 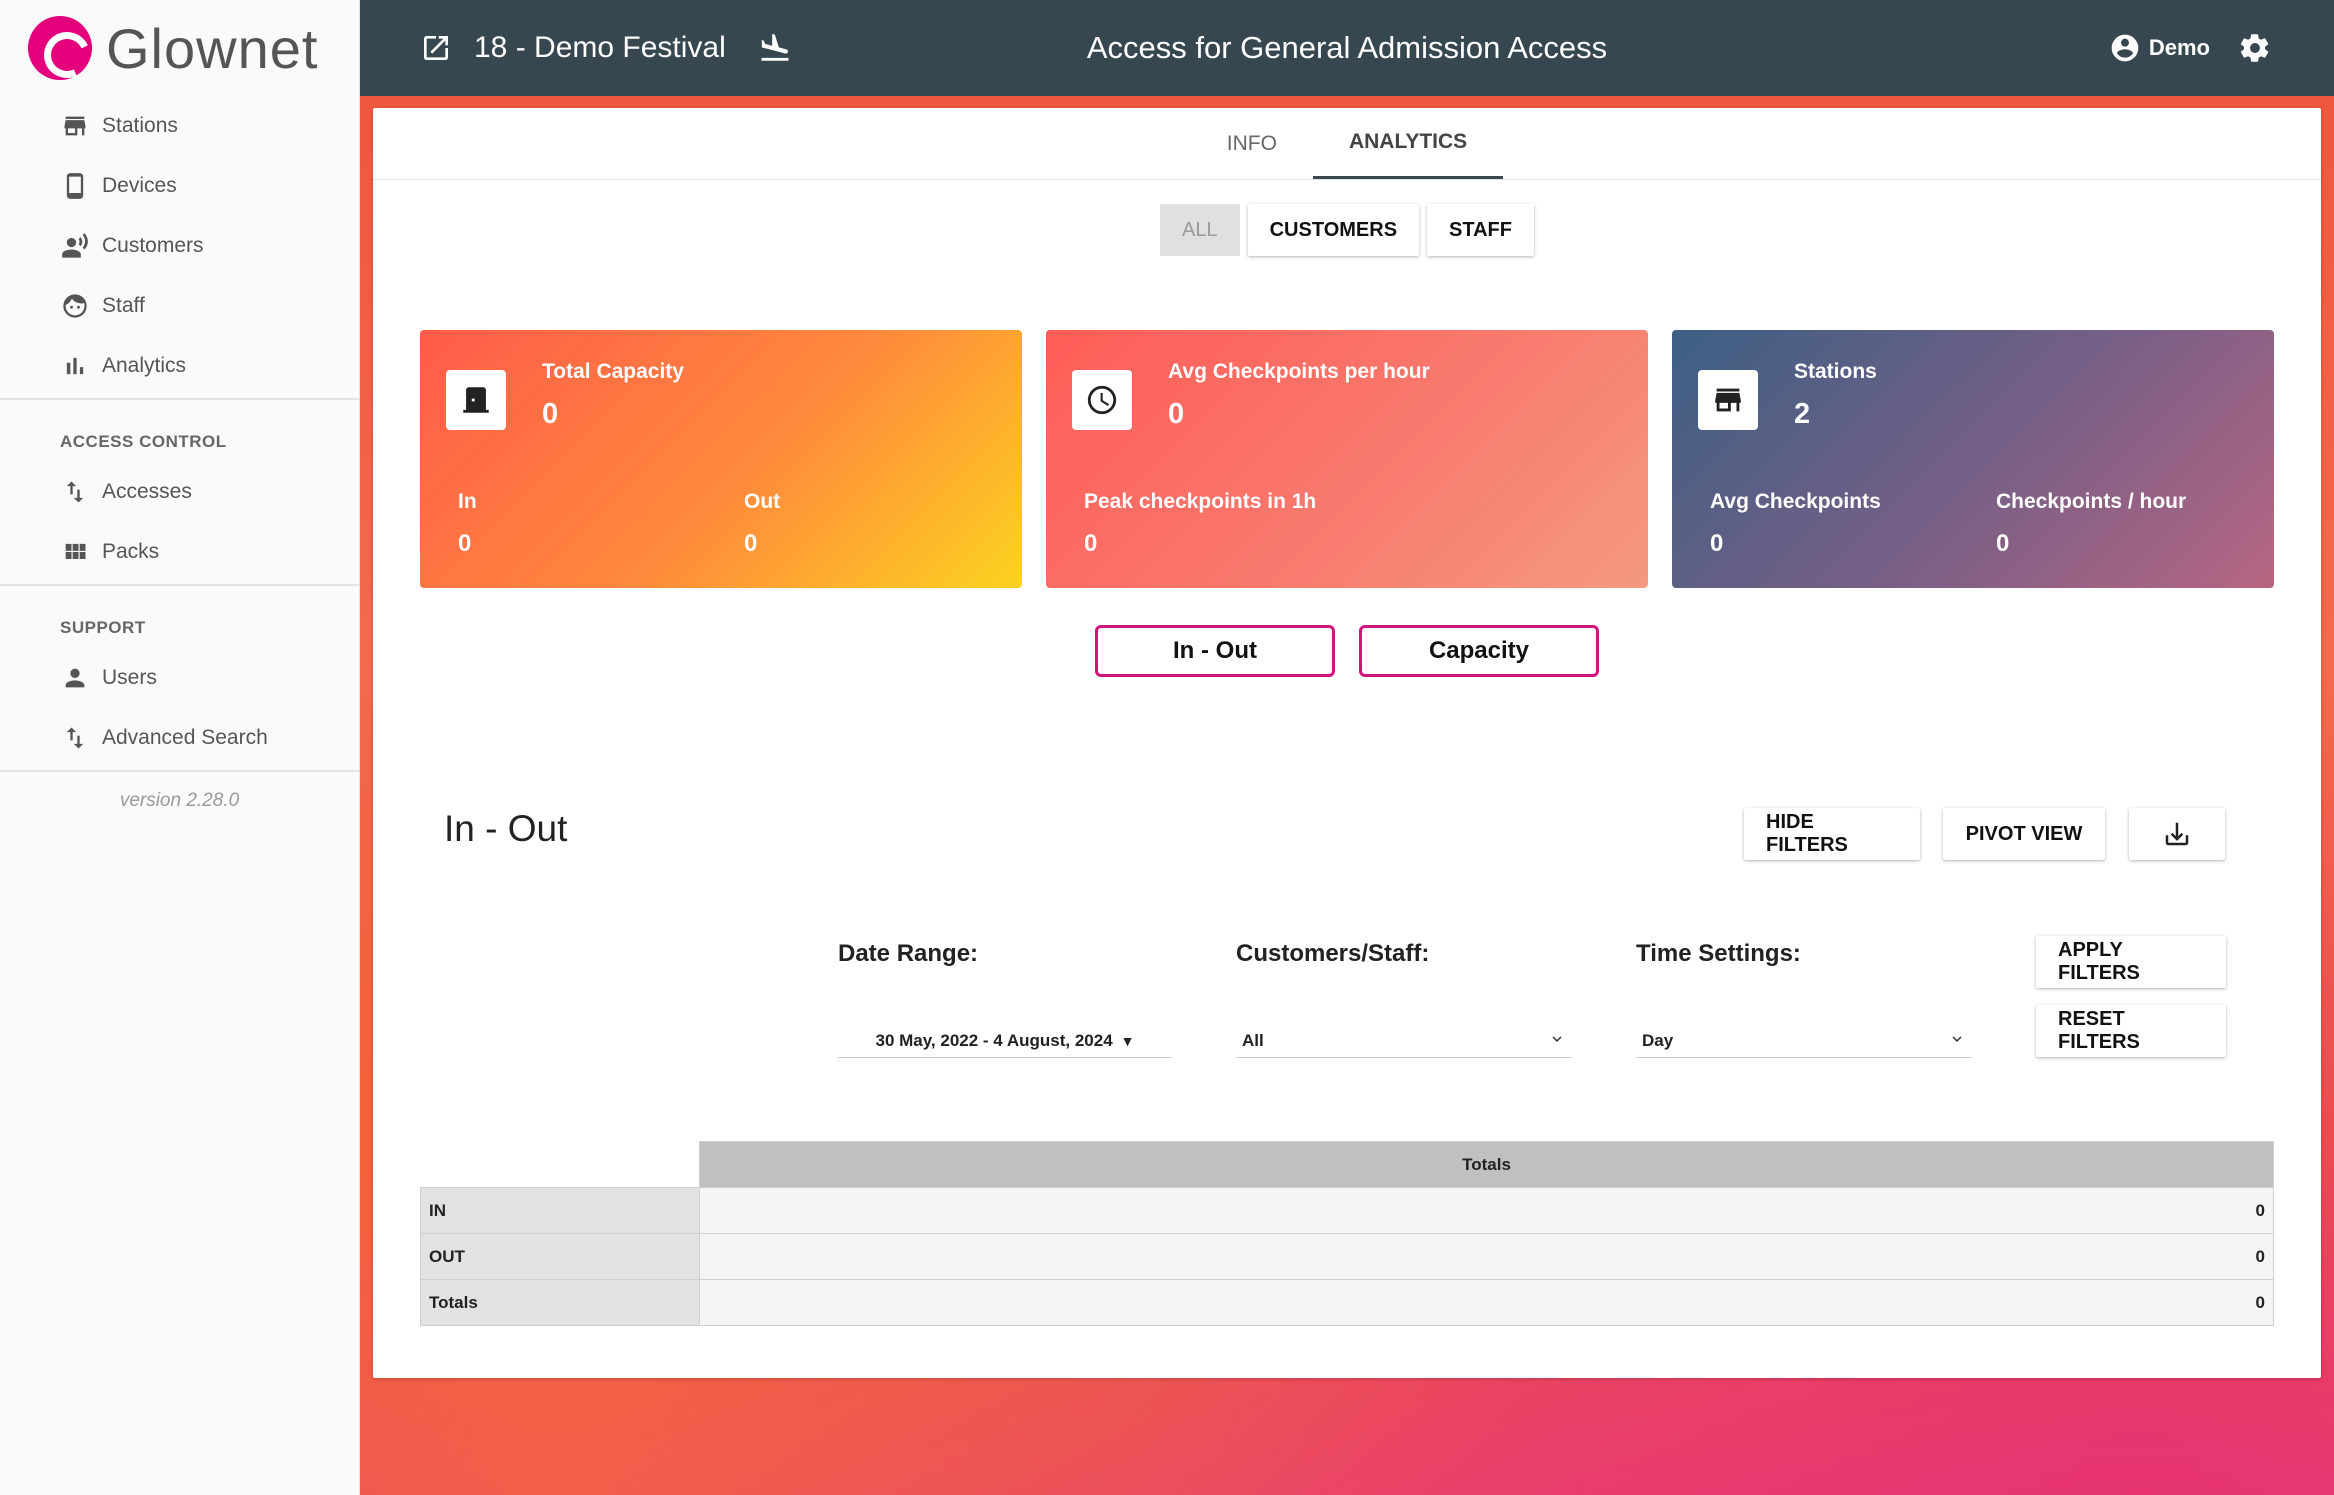 I want to click on sidebar-item-label: Users, so click(x=129, y=677).